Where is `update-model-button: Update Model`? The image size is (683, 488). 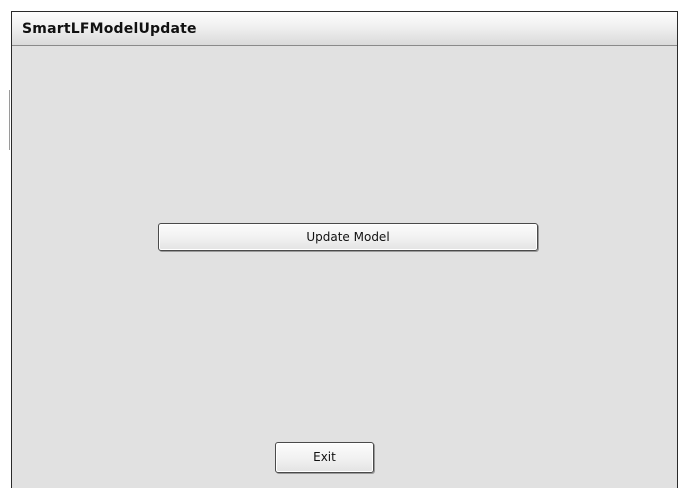
update-model-button: Update Model is located at coordinates (348, 237).